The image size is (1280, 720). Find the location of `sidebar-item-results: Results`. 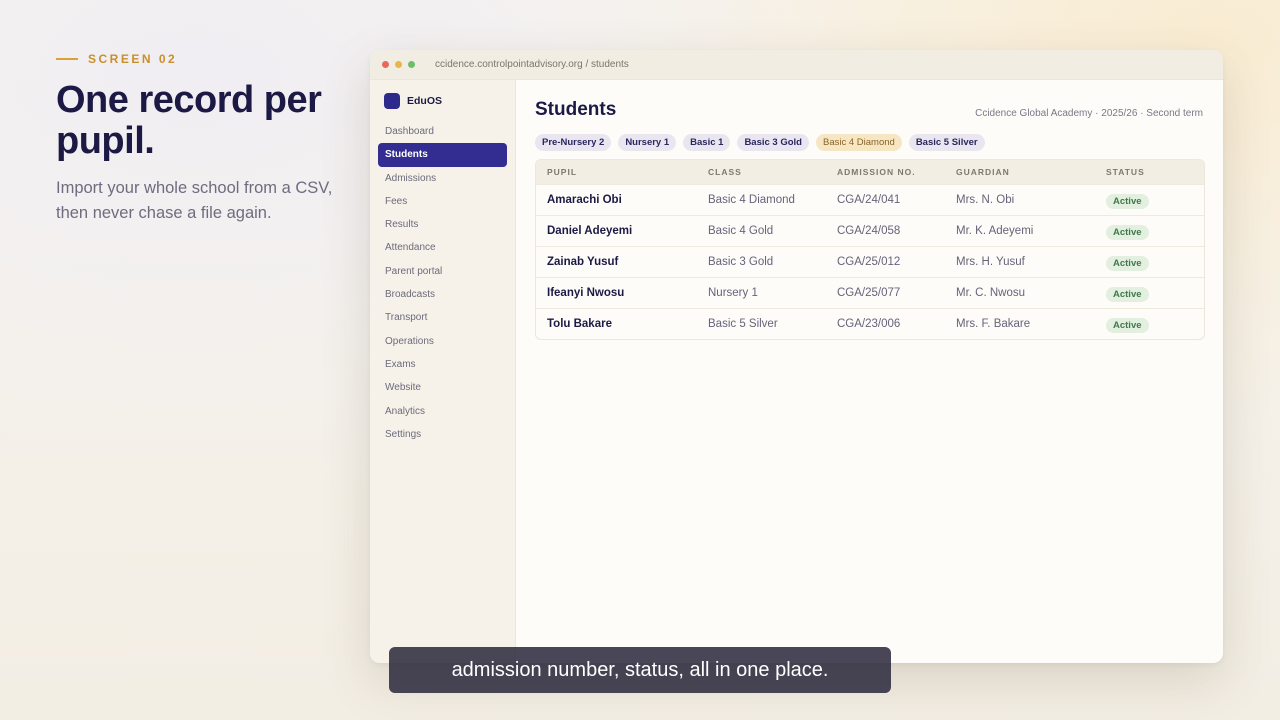

sidebar-item-results: Results is located at coordinates (442, 224).